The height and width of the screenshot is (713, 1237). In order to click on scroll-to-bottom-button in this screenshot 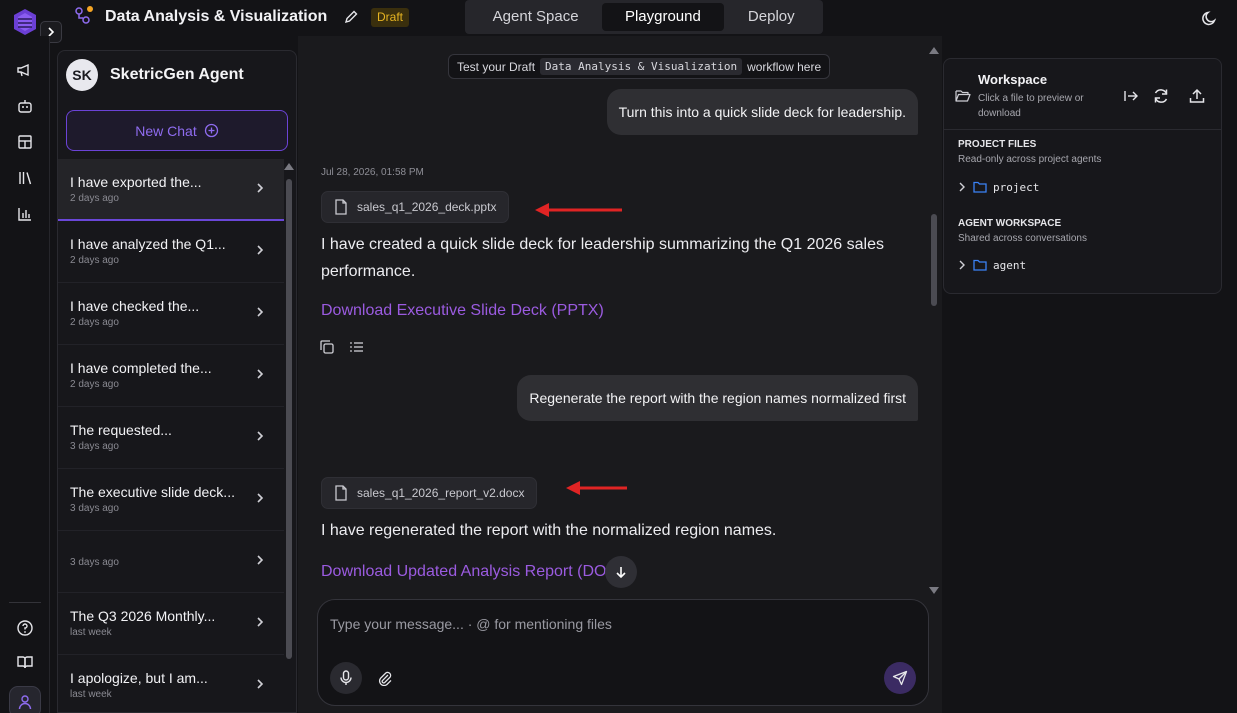, I will do `click(621, 572)`.